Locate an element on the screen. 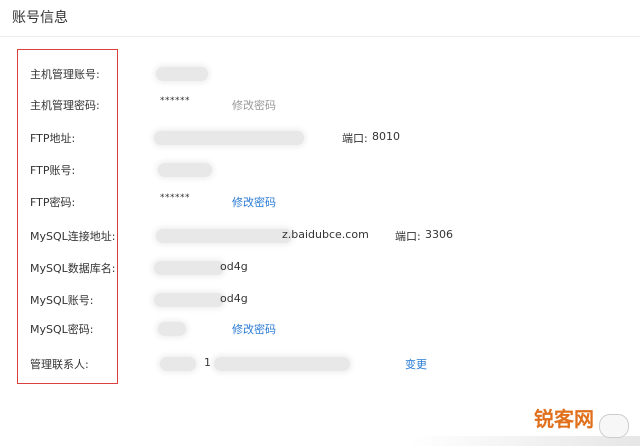 The image size is (640, 446). row-host-password: 主机管理密码: ****** 修改密码 is located at coordinates (320, 105).